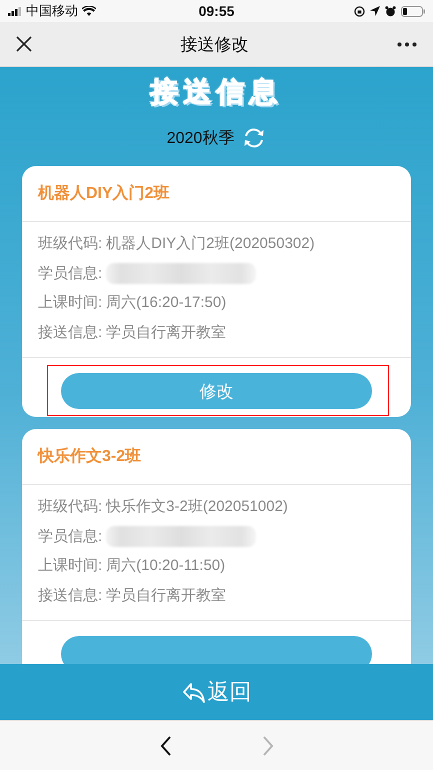  What do you see at coordinates (254, 138) in the screenshot?
I see `refresh-icon` at bounding box center [254, 138].